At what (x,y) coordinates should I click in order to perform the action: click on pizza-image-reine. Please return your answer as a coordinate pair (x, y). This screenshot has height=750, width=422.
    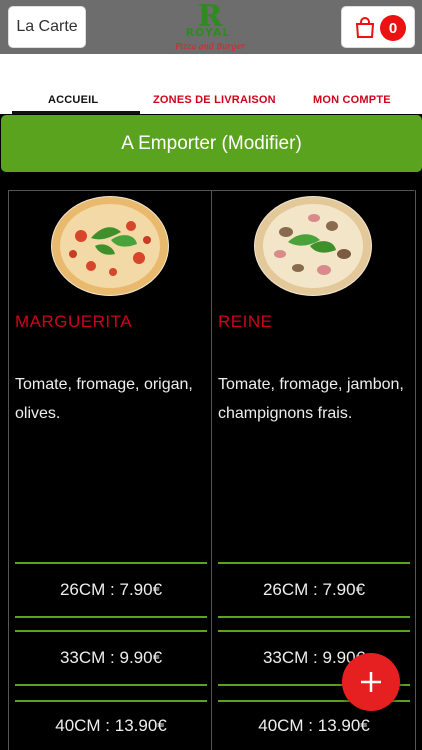
    Looking at the image, I should click on (313, 246).